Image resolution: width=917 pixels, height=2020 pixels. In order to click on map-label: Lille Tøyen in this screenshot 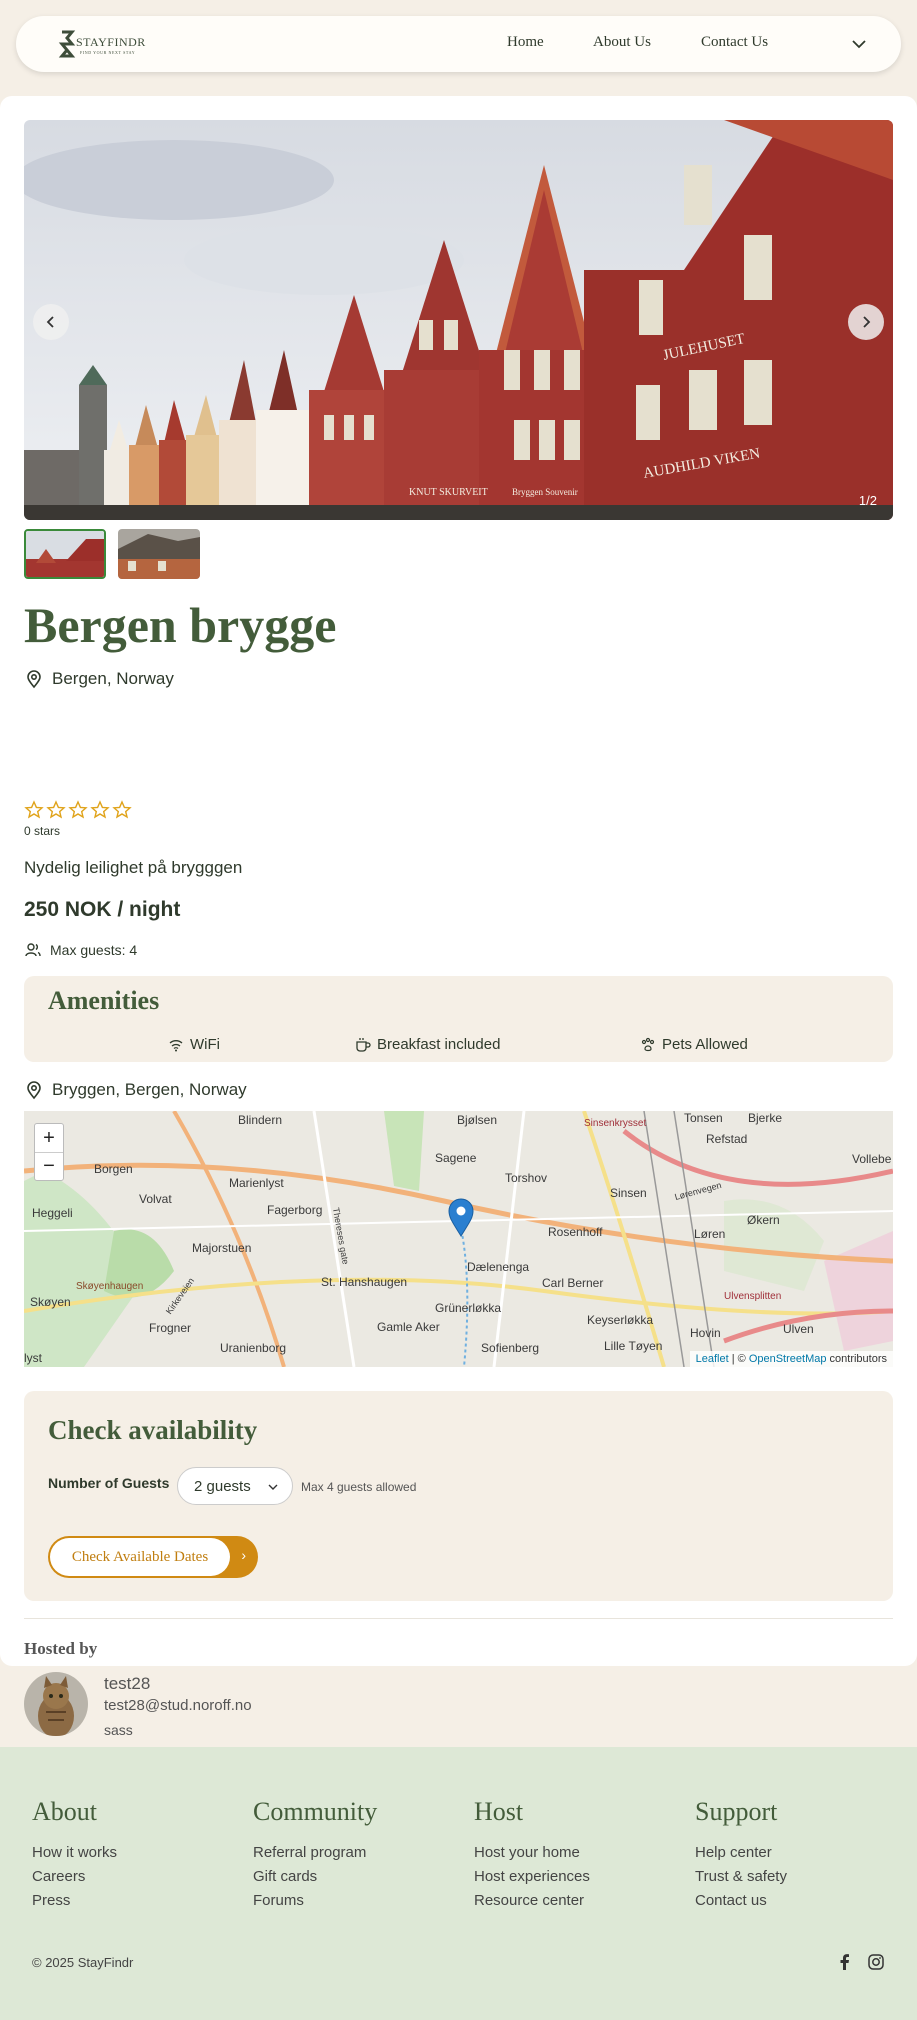, I will do `click(633, 1346)`.